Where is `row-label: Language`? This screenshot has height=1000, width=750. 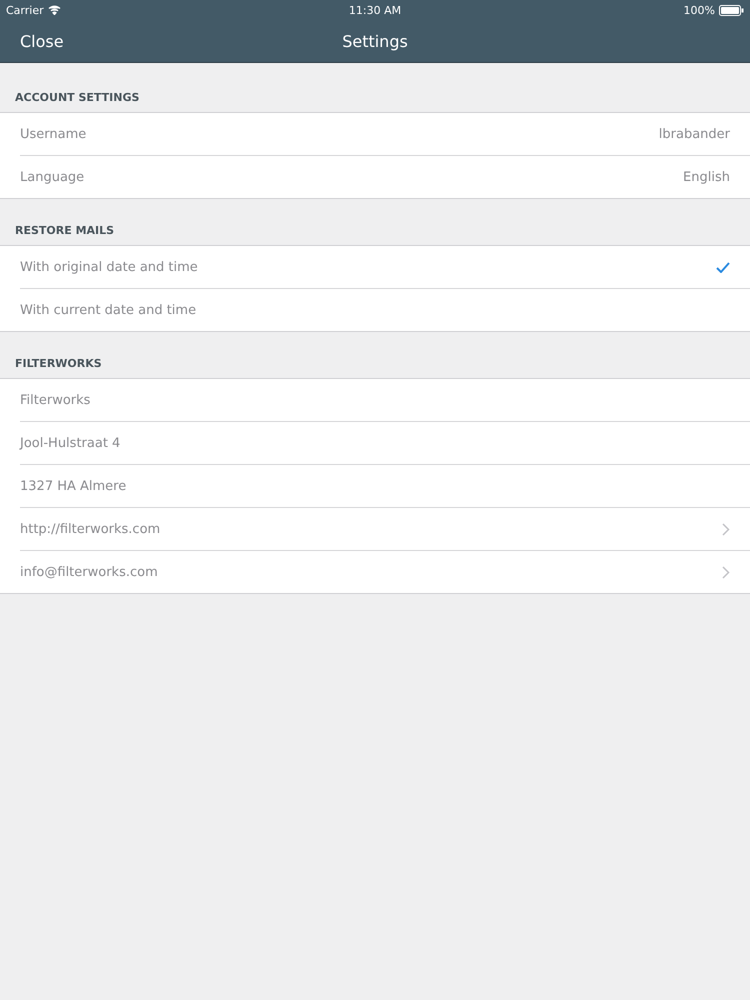 row-label: Language is located at coordinates (52, 177).